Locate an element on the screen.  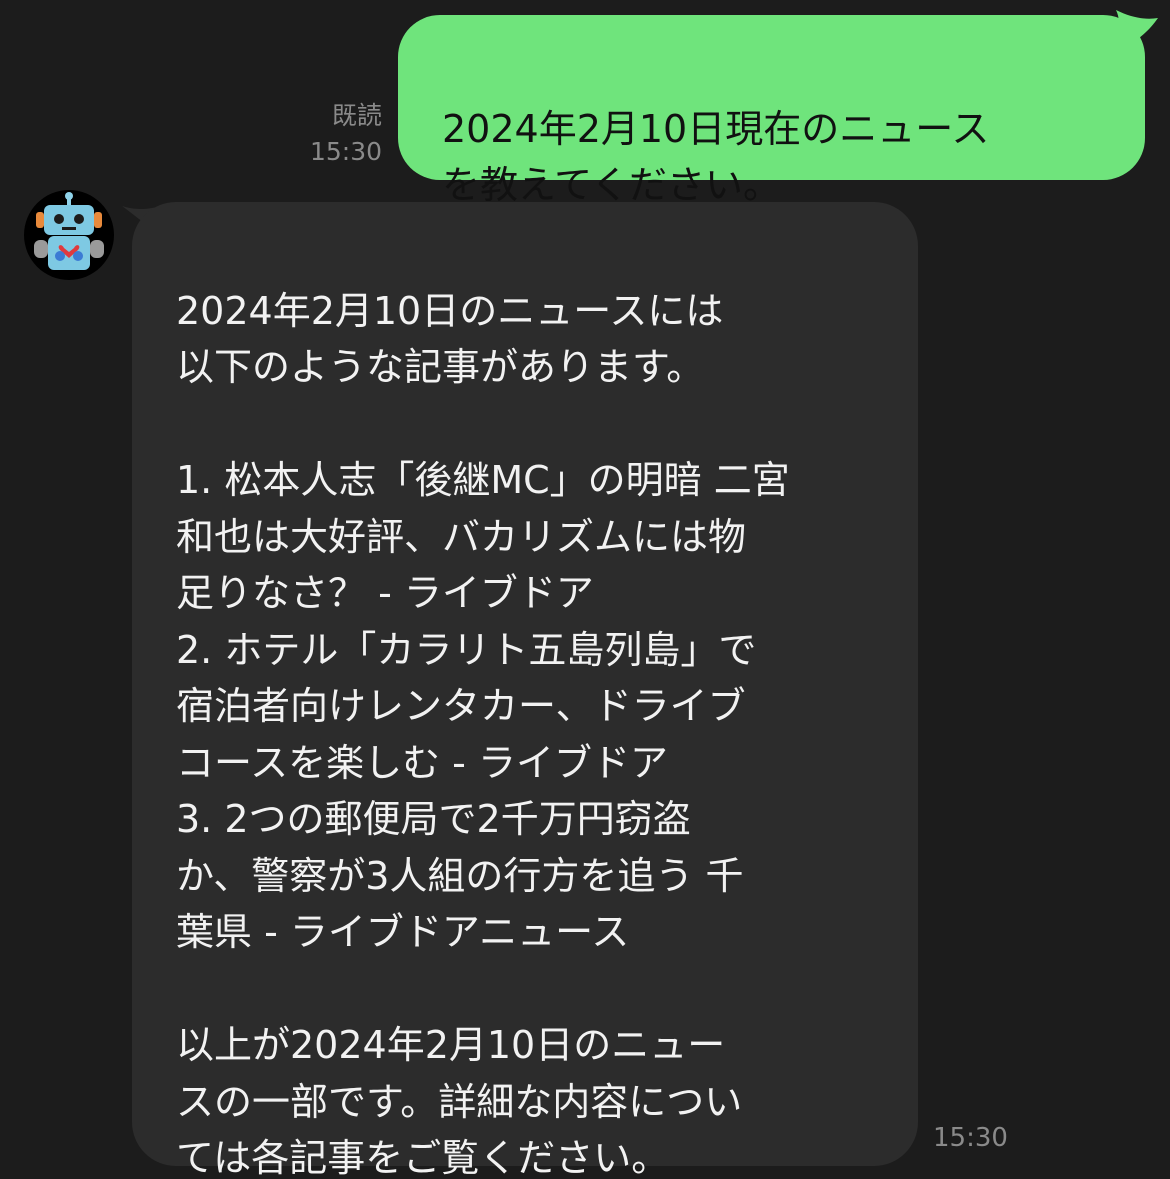
read-status: 既読 is located at coordinates (356, 115).